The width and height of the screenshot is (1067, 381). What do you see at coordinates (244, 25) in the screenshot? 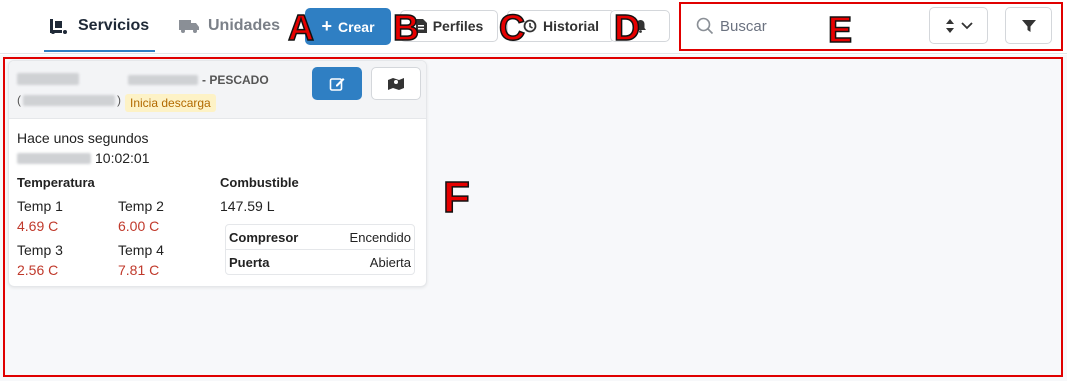
I see `tab-unidades-label: Unidades` at bounding box center [244, 25].